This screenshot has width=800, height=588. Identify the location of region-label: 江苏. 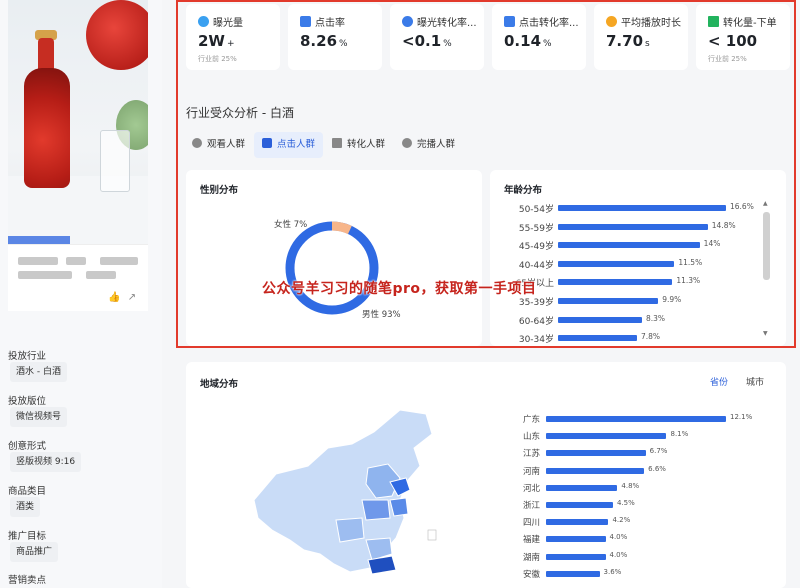
(531, 454).